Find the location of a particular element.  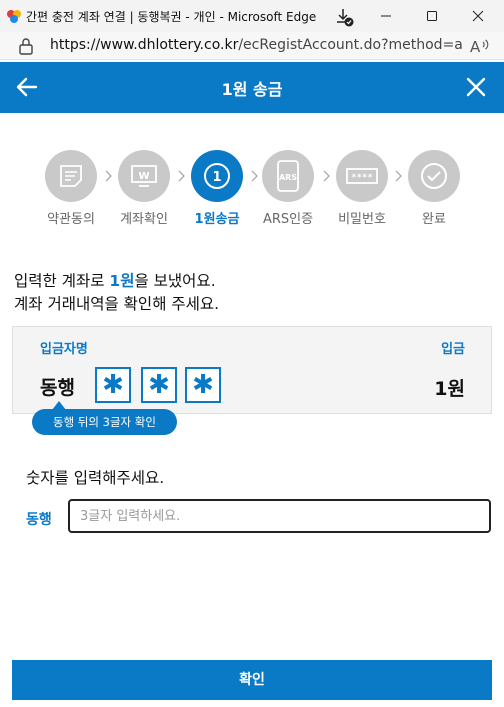

lottery-app-icon is located at coordinates (14, 16).